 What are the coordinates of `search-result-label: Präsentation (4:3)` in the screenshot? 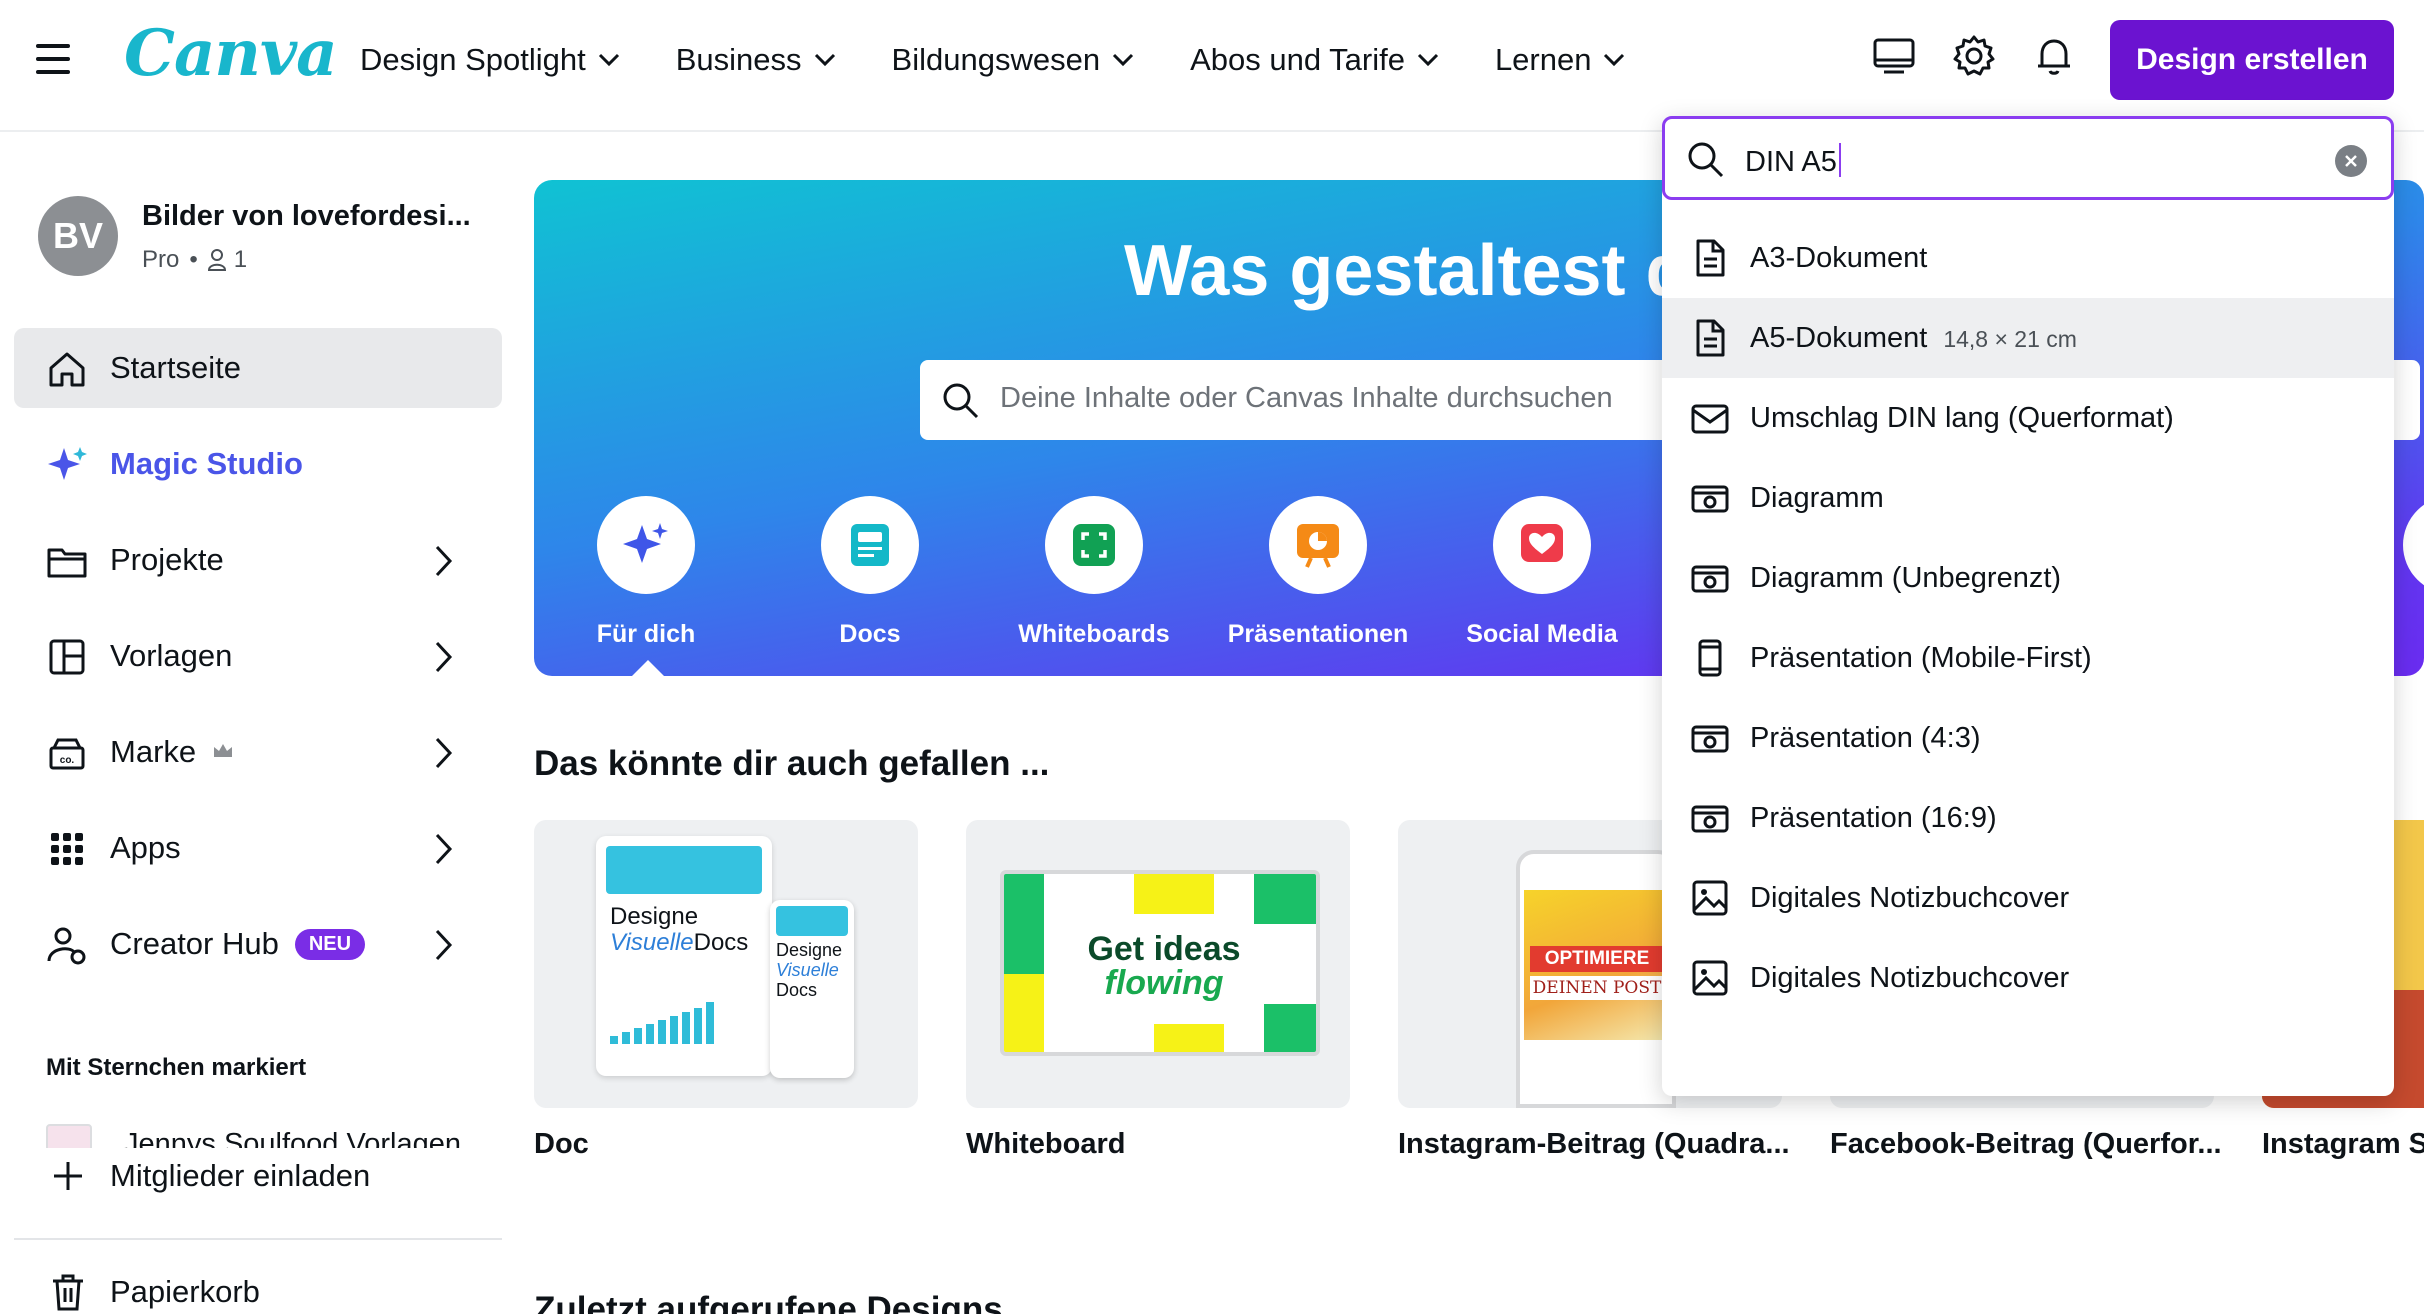 It's located at (1865, 737).